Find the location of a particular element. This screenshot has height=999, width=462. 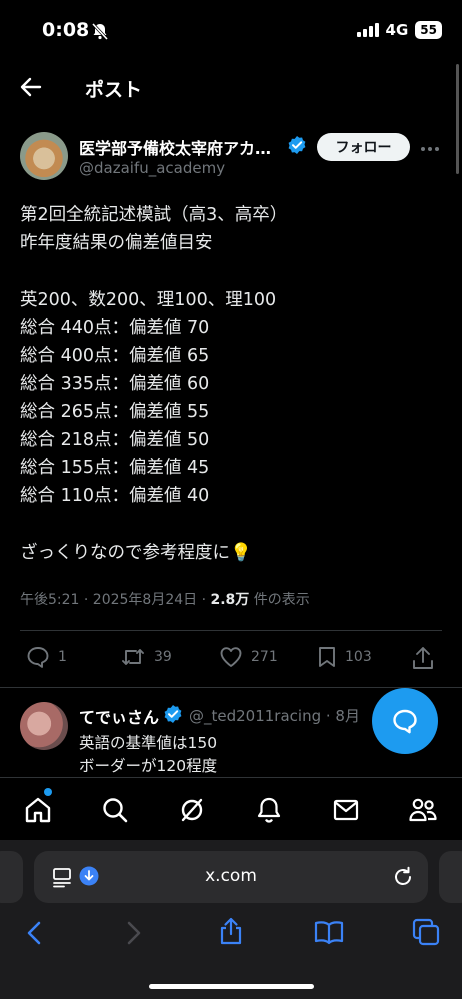

tweet-text-line: 総合 400点：偏差値 65 is located at coordinates (115, 356).